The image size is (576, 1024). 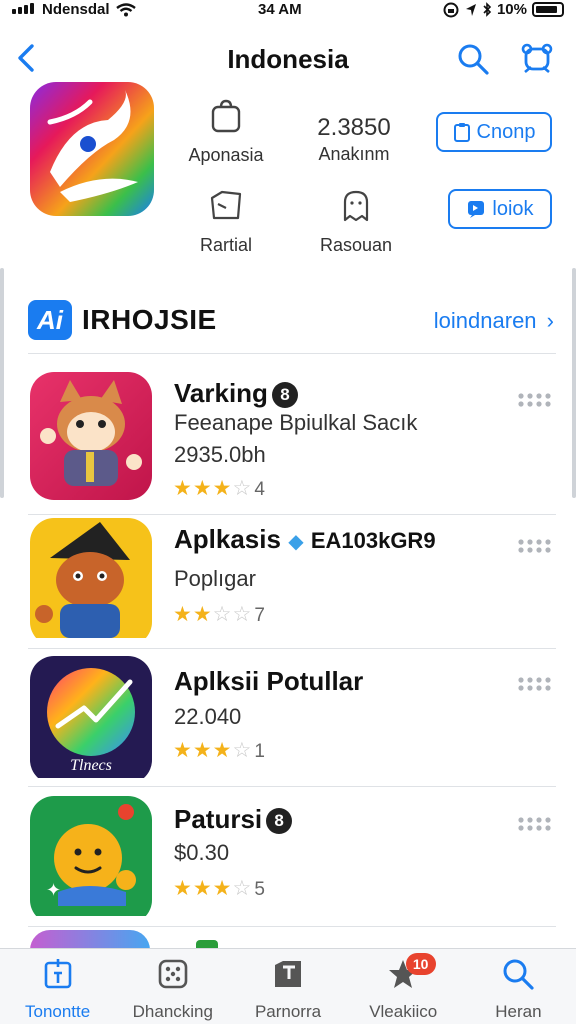 What do you see at coordinates (173, 974) in the screenshot?
I see `dice-icon` at bounding box center [173, 974].